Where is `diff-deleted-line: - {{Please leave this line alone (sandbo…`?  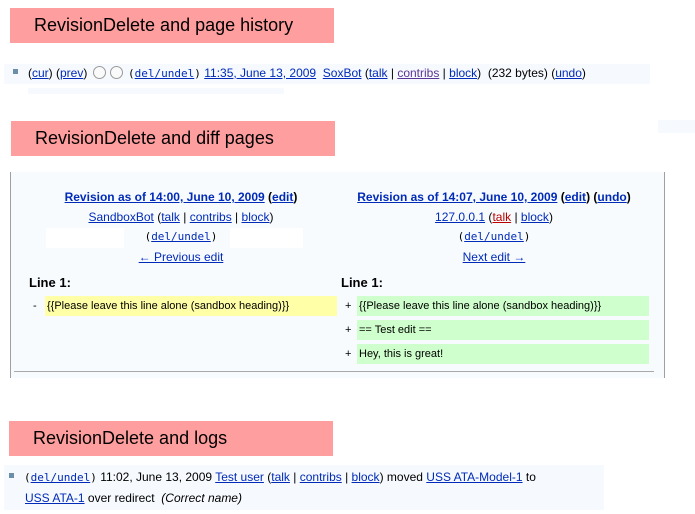
diff-deleted-line: - {{Please leave this line alone (sandbo… is located at coordinates (185, 306).